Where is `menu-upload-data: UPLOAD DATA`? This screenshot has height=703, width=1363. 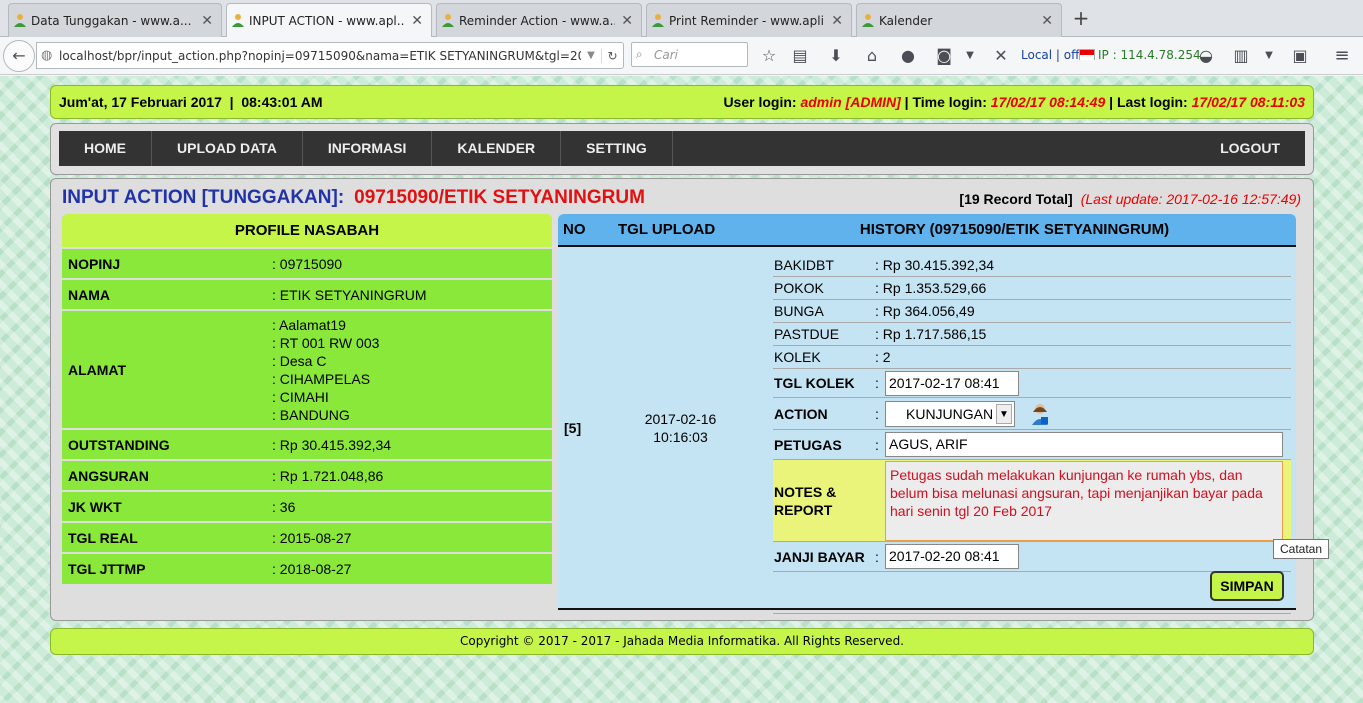
menu-upload-data: UPLOAD DATA is located at coordinates (227, 148).